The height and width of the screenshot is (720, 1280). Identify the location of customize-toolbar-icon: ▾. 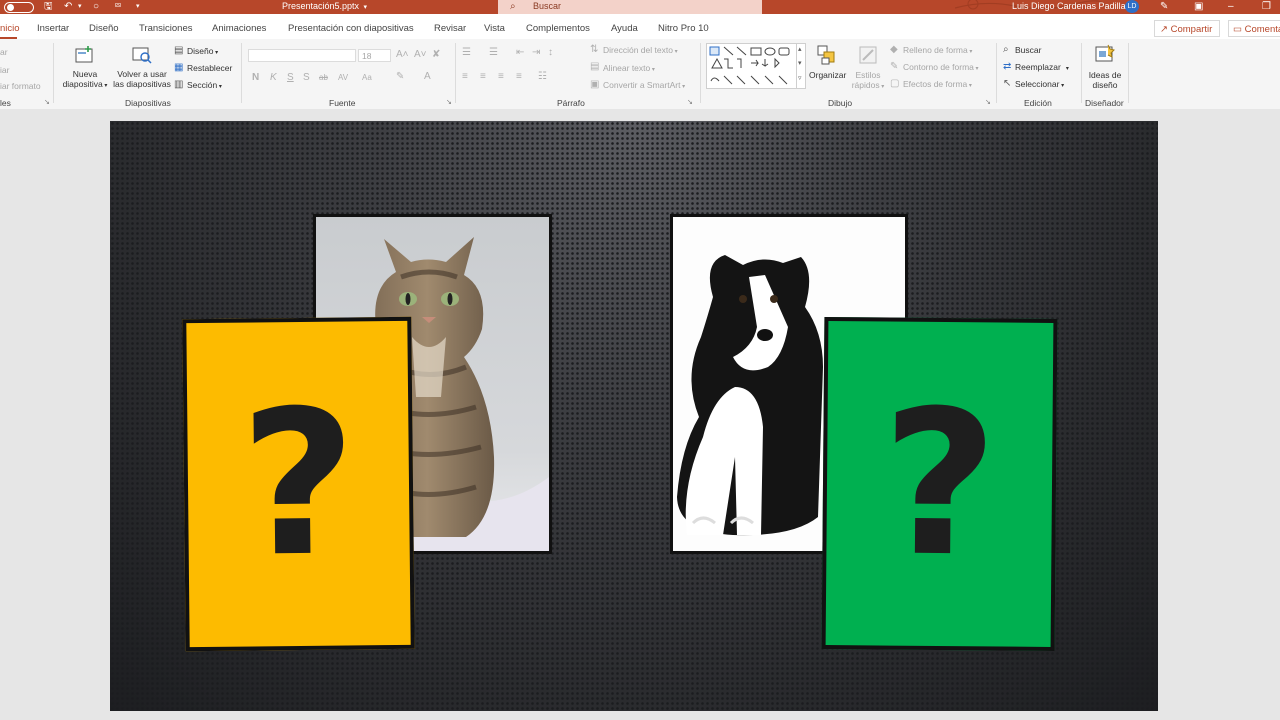
(138, 7).